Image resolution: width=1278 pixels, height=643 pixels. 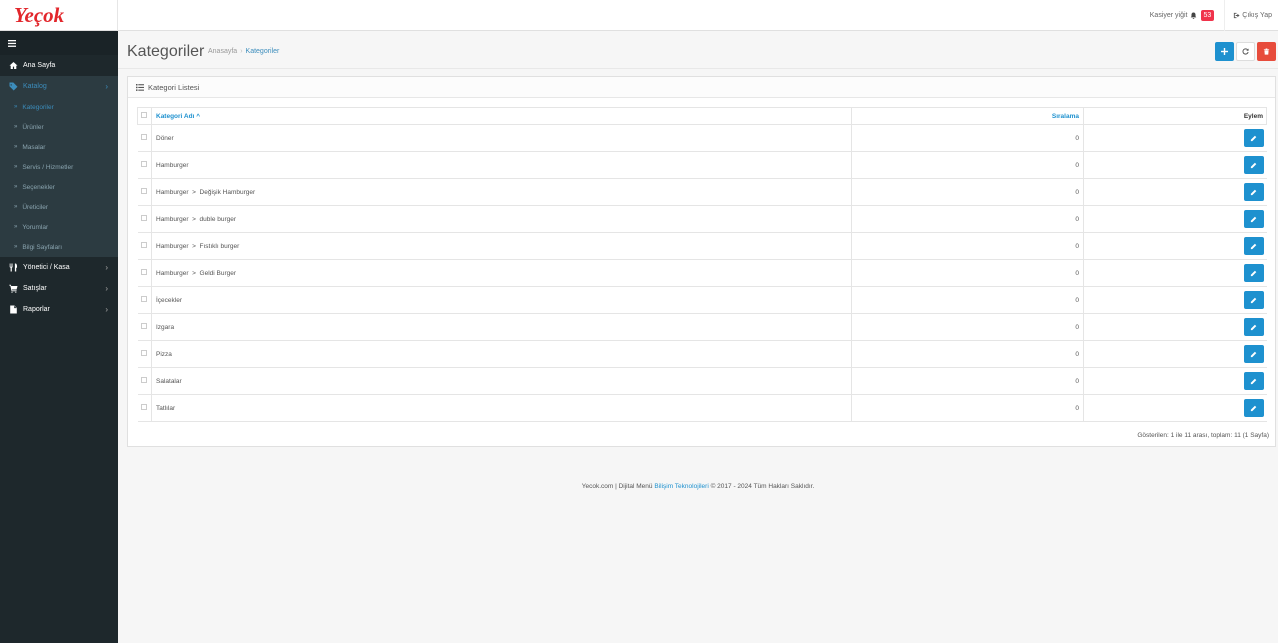 I want to click on name-header: Kategori Adı ^, so click(x=501, y=116).